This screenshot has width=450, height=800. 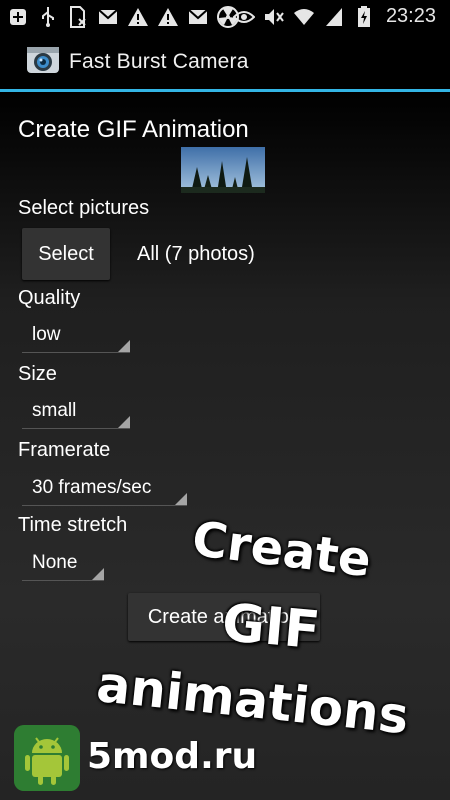 What do you see at coordinates (92, 487) in the screenshot?
I see `framerate-value: 30 frames/sec` at bounding box center [92, 487].